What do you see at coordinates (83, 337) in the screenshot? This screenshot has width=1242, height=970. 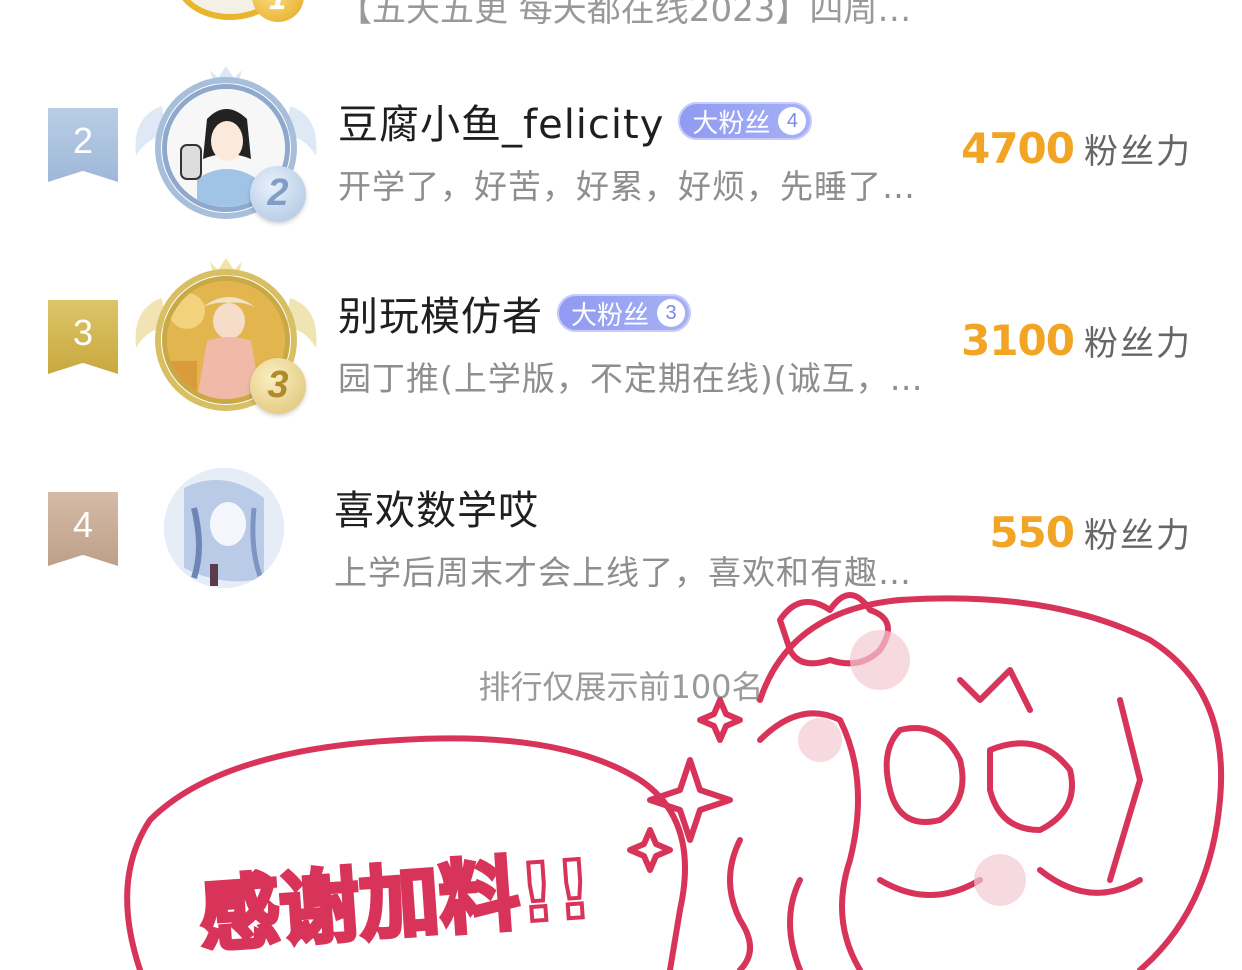 I see `rank-flag: 3` at bounding box center [83, 337].